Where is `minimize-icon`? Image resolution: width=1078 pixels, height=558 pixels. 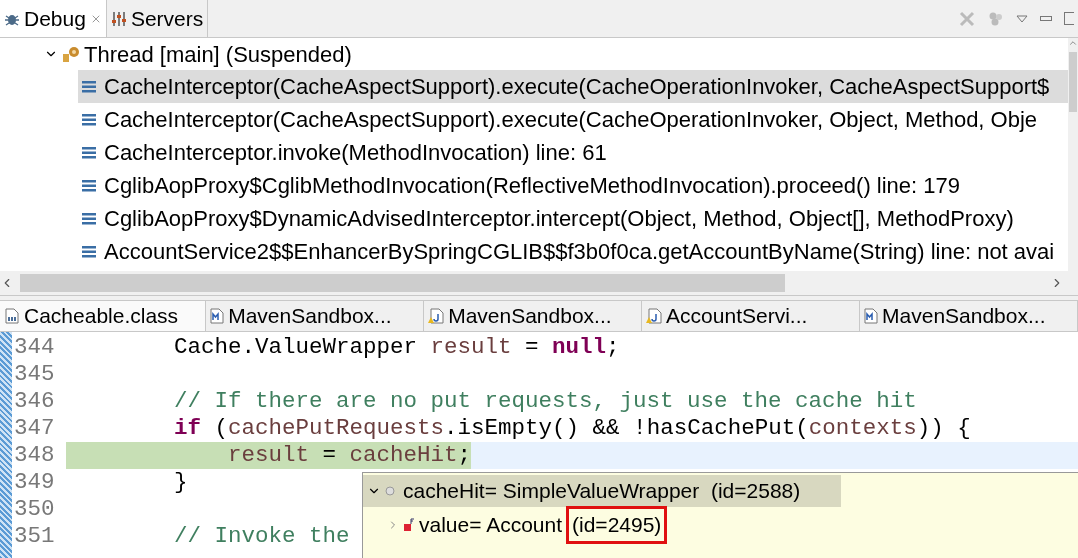 minimize-icon is located at coordinates (1046, 18).